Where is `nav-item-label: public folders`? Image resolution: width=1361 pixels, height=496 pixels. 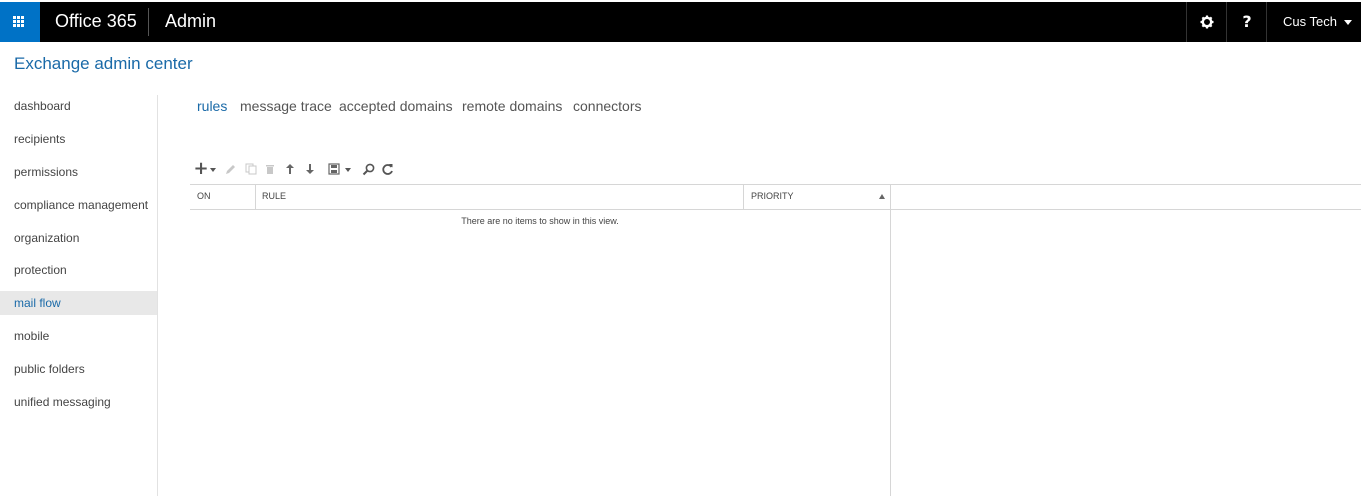 nav-item-label: public folders is located at coordinates (49, 369).